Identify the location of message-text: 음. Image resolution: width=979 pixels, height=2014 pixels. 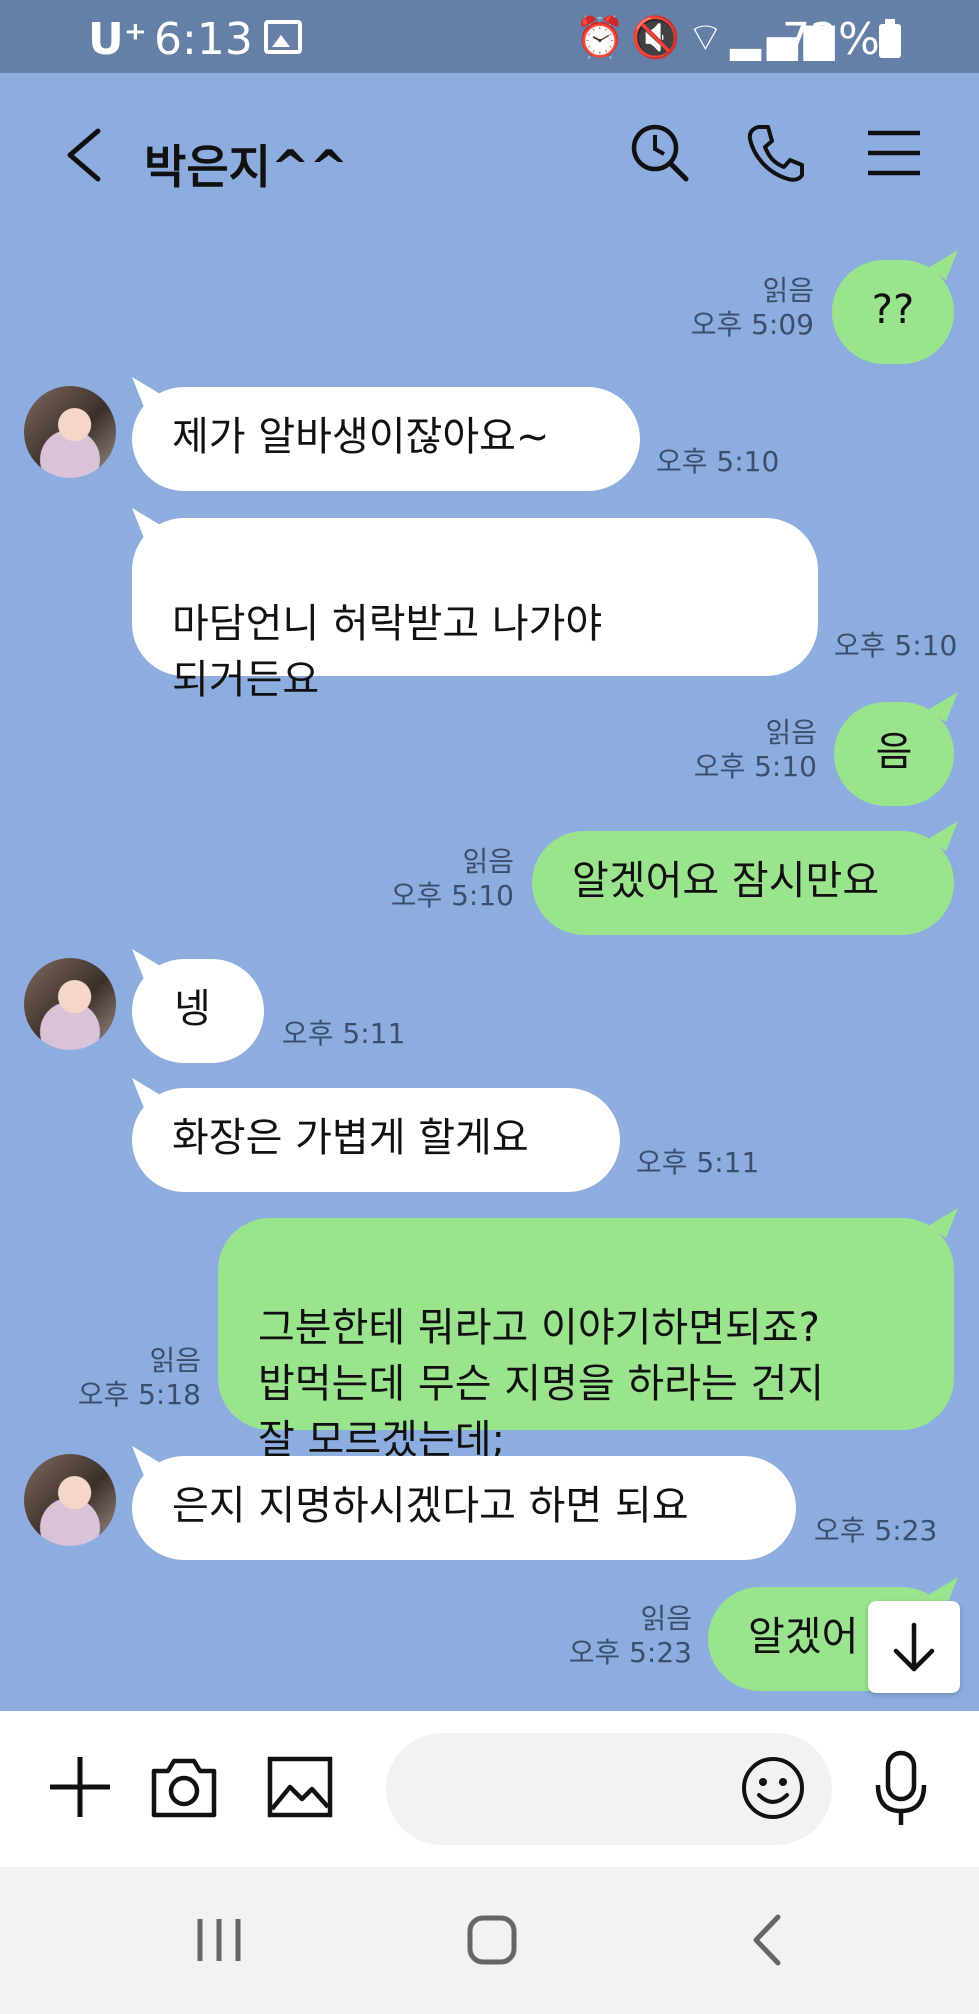
(894, 752).